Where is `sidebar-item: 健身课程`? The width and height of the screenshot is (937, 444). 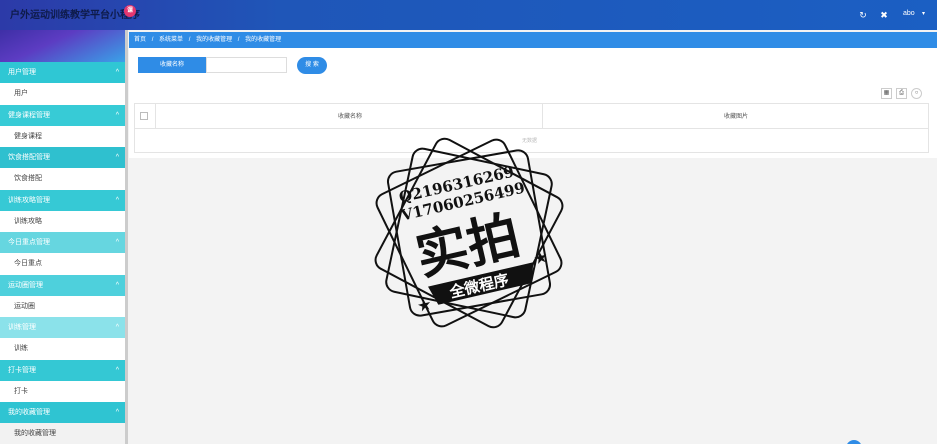
sidebar-item: 健身课程 is located at coordinates (62, 136).